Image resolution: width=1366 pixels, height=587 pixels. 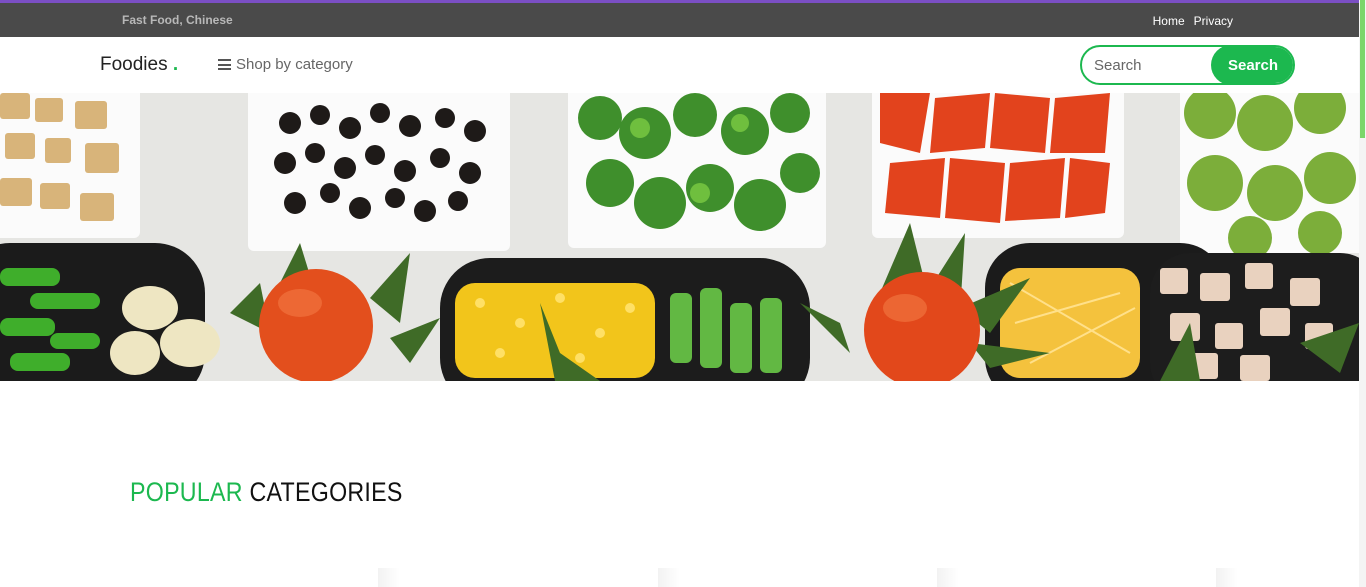 What do you see at coordinates (224, 64) in the screenshot?
I see `hamburger-icon` at bounding box center [224, 64].